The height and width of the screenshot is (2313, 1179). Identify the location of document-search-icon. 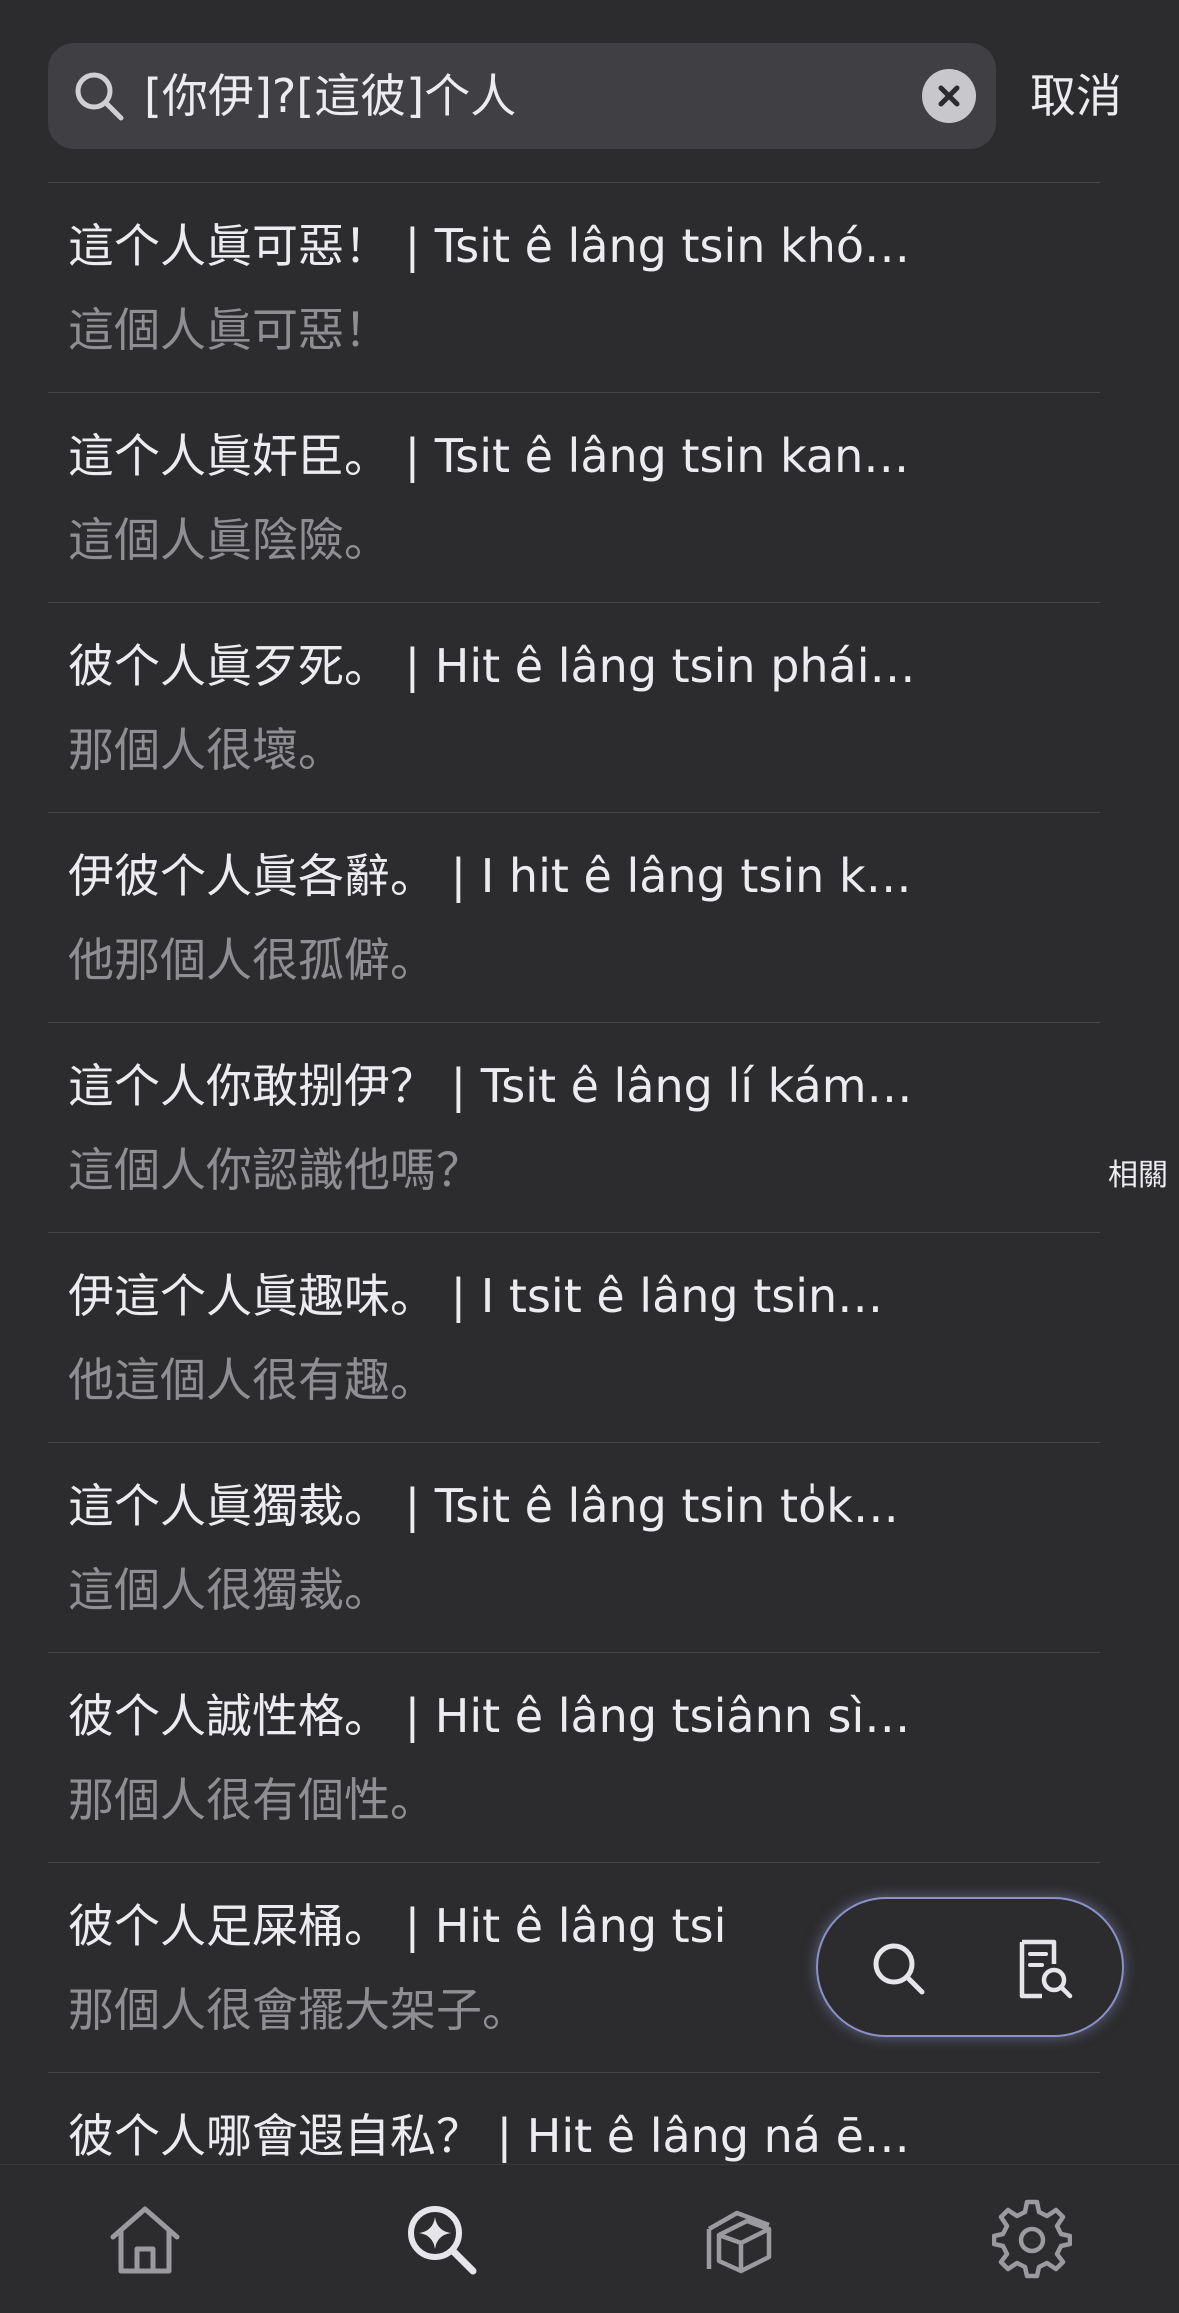
(1046, 1969).